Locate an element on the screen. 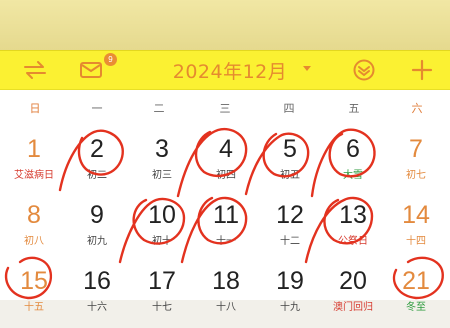 This screenshot has height=328, width=450. day-number: 16 is located at coordinates (97, 281).